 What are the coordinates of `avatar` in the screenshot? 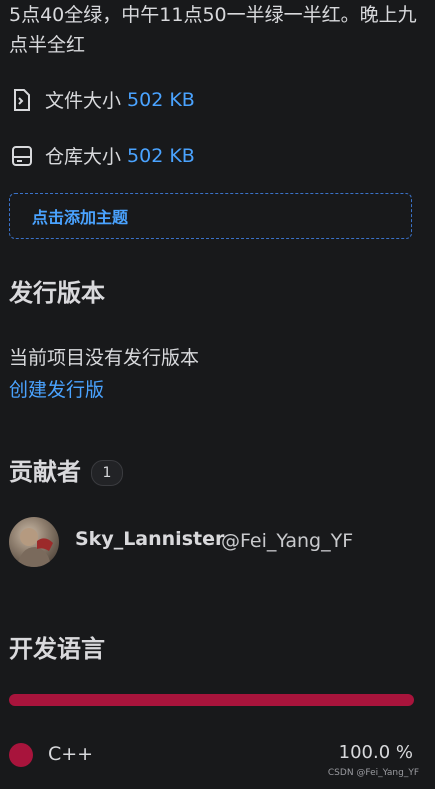 It's located at (34, 542).